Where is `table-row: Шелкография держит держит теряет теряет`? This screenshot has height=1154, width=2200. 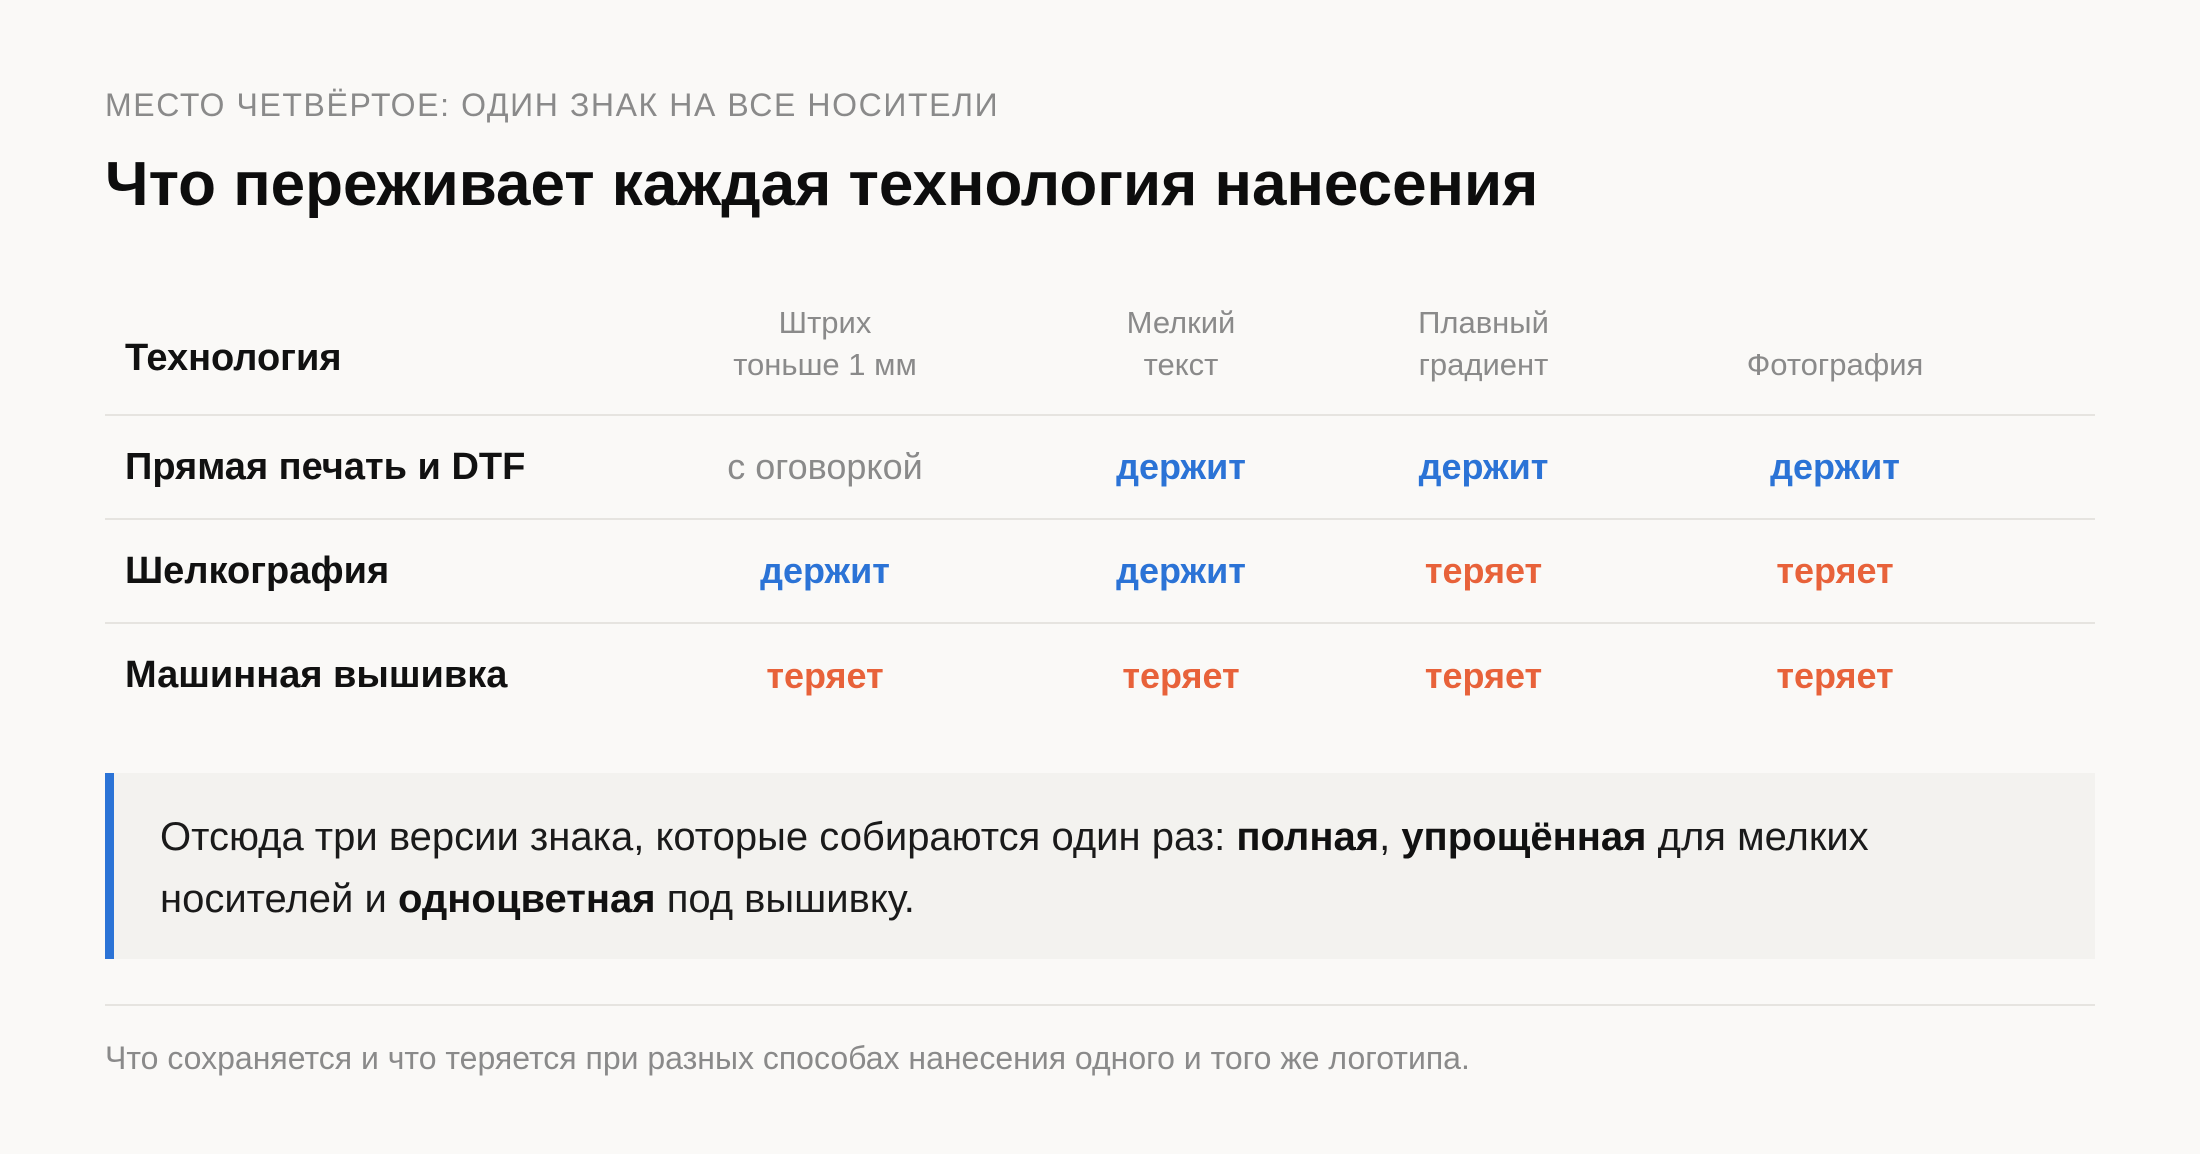
table-row: Шелкография держит держит теряет теряет is located at coordinates (1100, 571).